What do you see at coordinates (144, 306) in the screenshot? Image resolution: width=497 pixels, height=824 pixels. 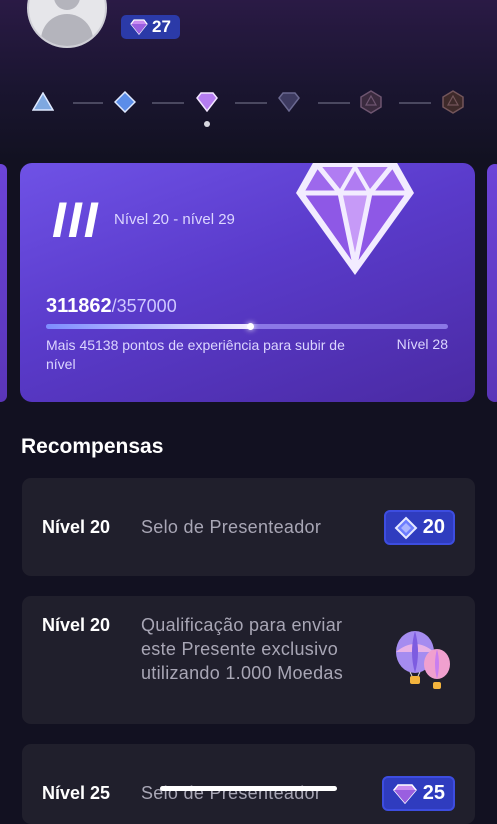 I see `points-total: /357000` at bounding box center [144, 306].